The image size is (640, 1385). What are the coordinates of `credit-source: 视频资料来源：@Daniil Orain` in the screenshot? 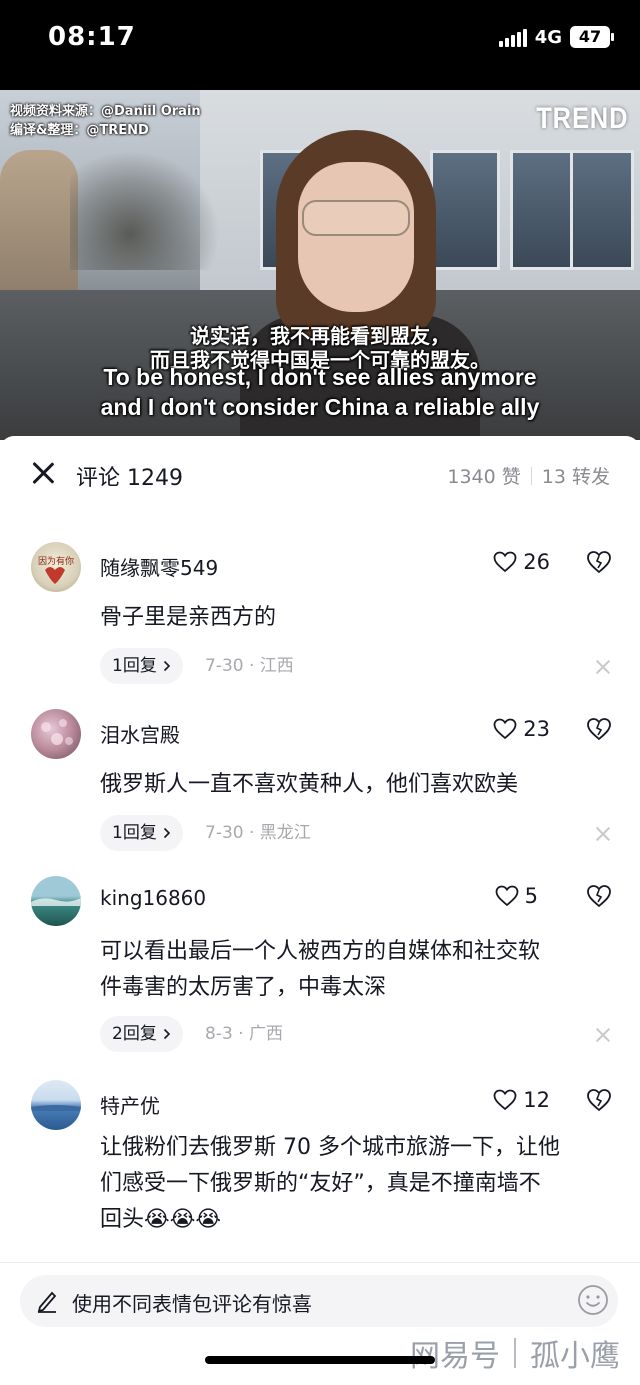 It's located at (105, 111).